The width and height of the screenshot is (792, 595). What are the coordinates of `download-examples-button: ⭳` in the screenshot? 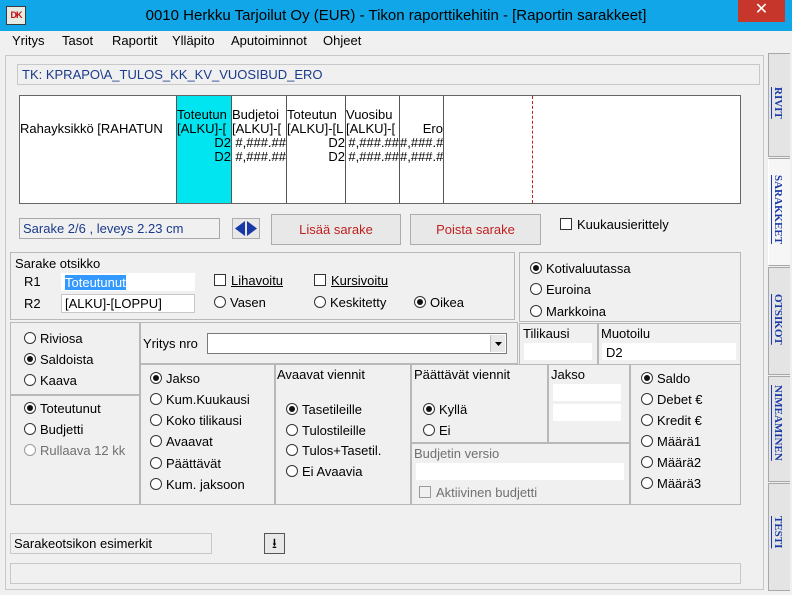 It's located at (274, 543).